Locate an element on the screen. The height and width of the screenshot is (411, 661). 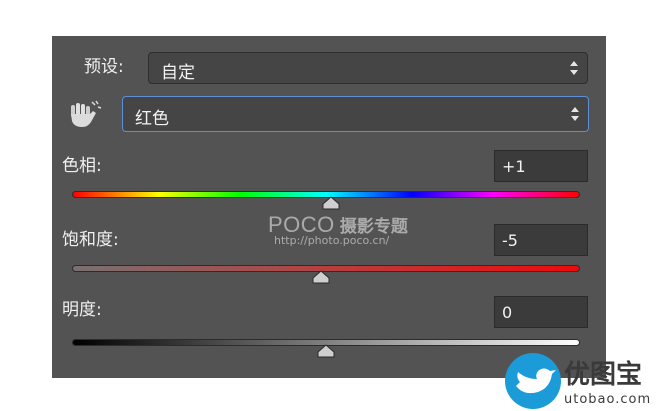
hue-label: 色相: is located at coordinates (82, 166).